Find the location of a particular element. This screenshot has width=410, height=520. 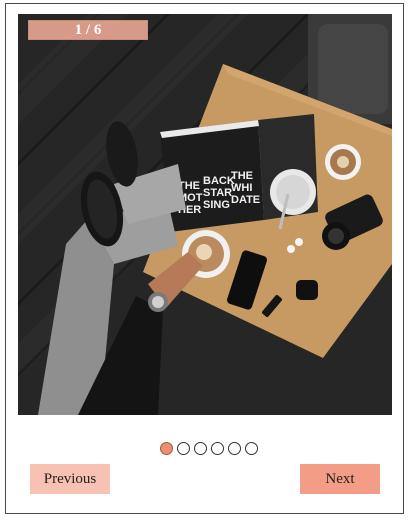

svg-text: STAR is located at coordinates (217, 193).